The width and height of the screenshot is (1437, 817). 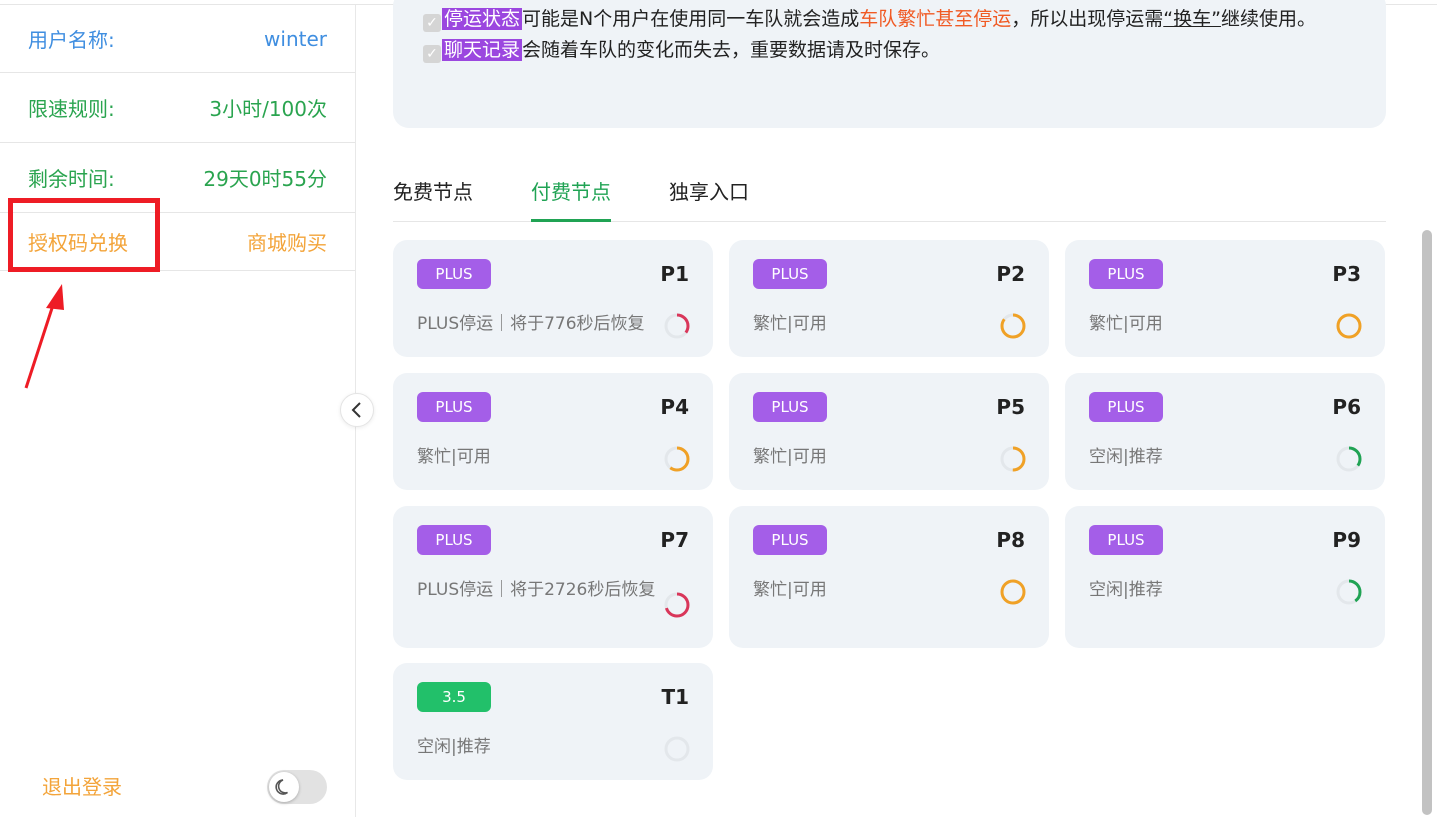 What do you see at coordinates (889, 431) in the screenshot?
I see `node-card: PLUS P5 繁忙|可用` at bounding box center [889, 431].